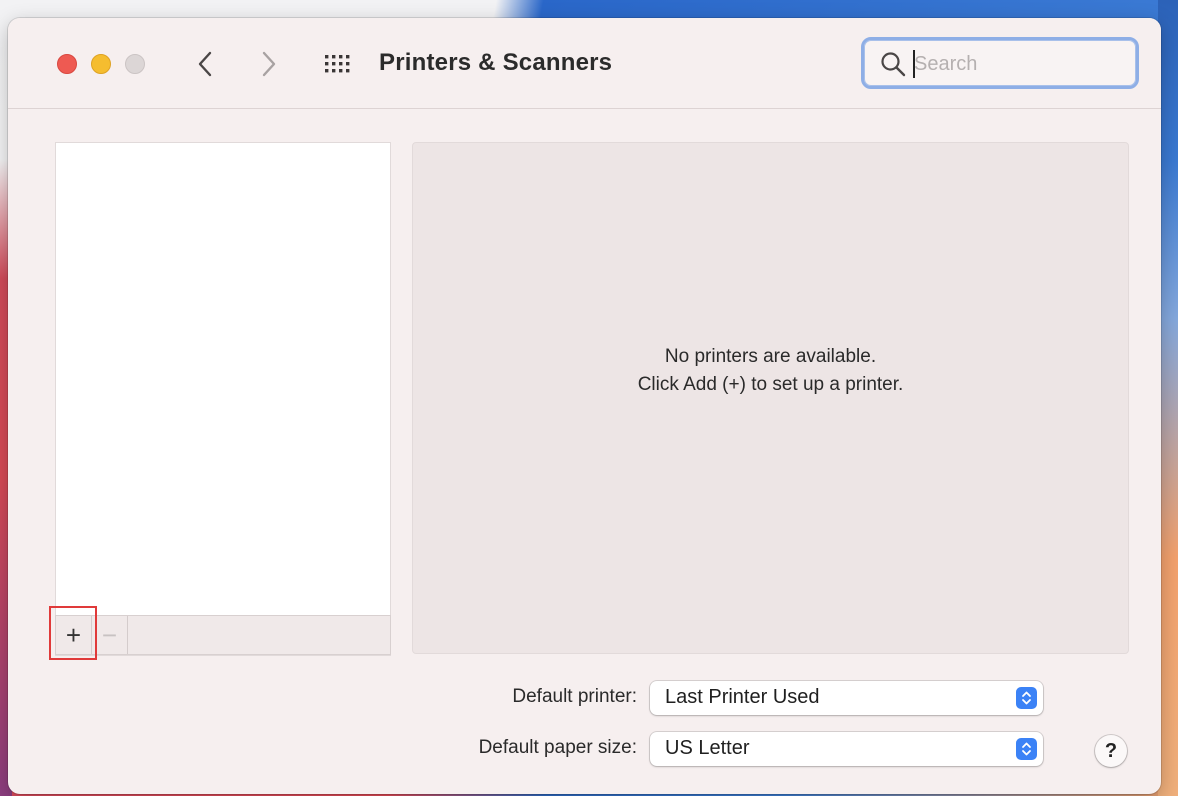  What do you see at coordinates (846, 749) in the screenshot?
I see `default-paper-size-popup: US Letter` at bounding box center [846, 749].